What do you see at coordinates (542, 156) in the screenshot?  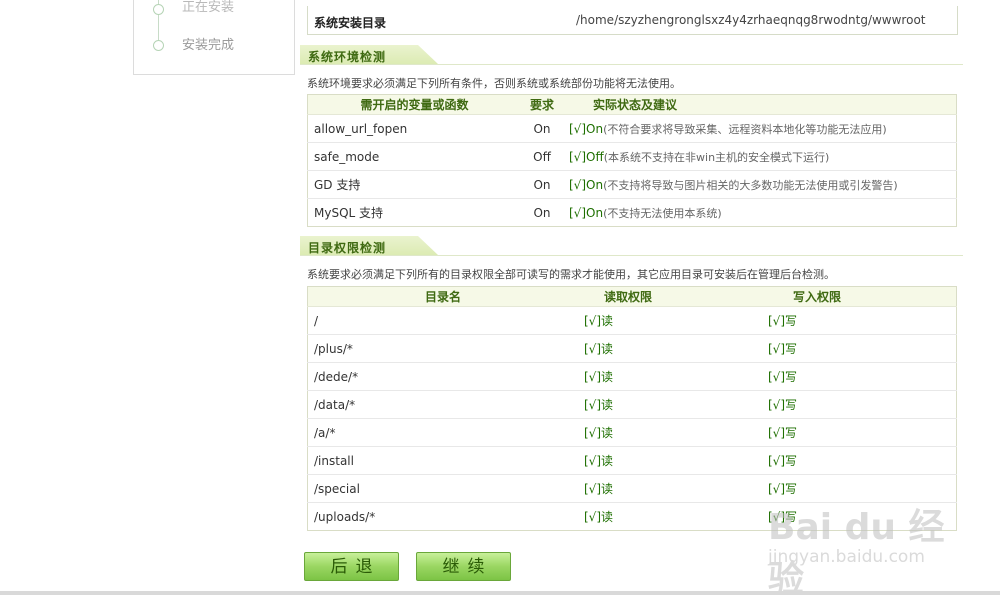 I see `env-requirement: Off` at bounding box center [542, 156].